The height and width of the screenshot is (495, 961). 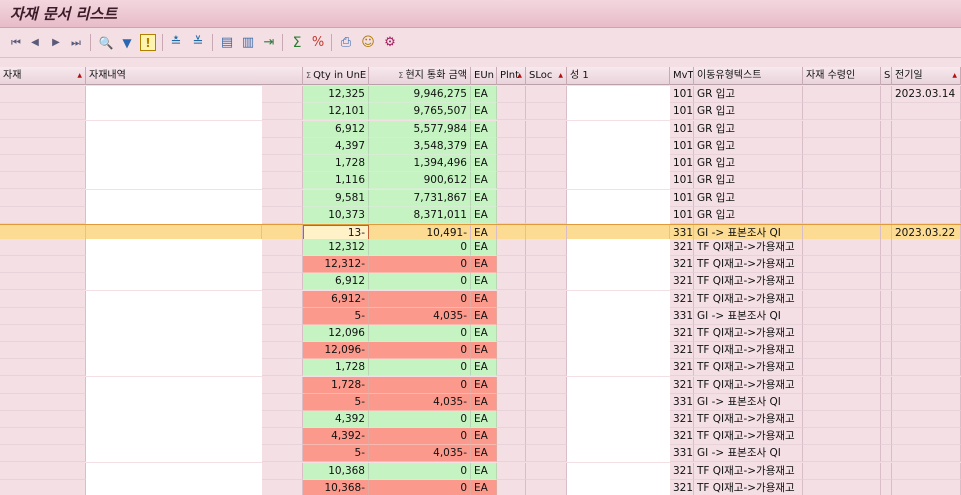 I want to click on cell-amt: 4,035-, so click(x=420, y=454).